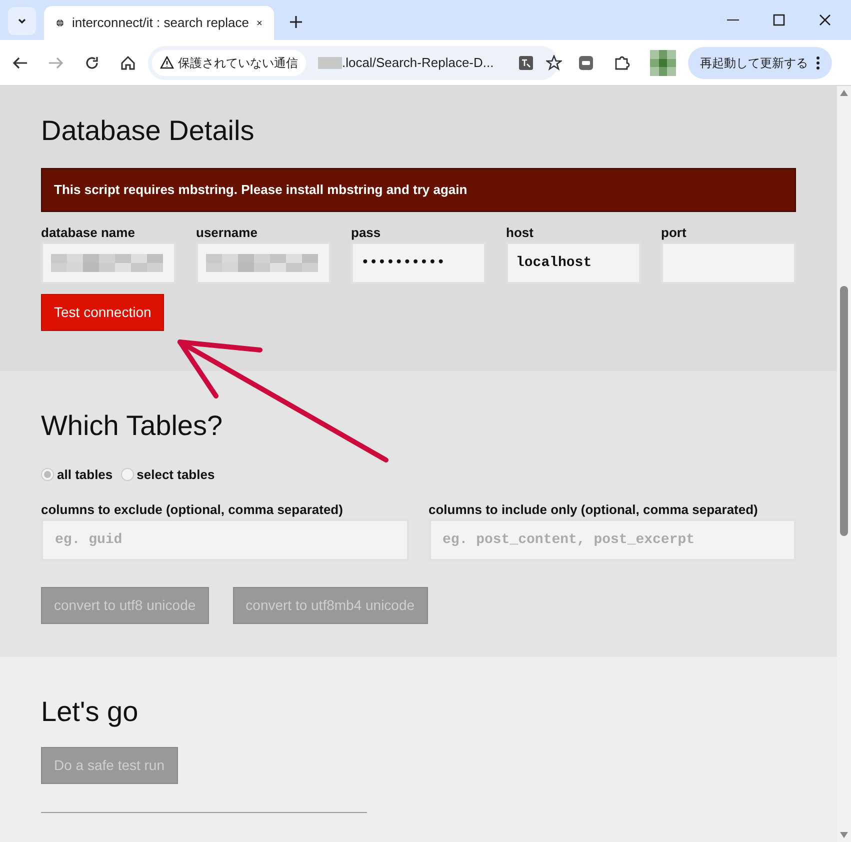 The image size is (851, 842). What do you see at coordinates (148, 131) in the screenshot?
I see `section-heading: Database Details` at bounding box center [148, 131].